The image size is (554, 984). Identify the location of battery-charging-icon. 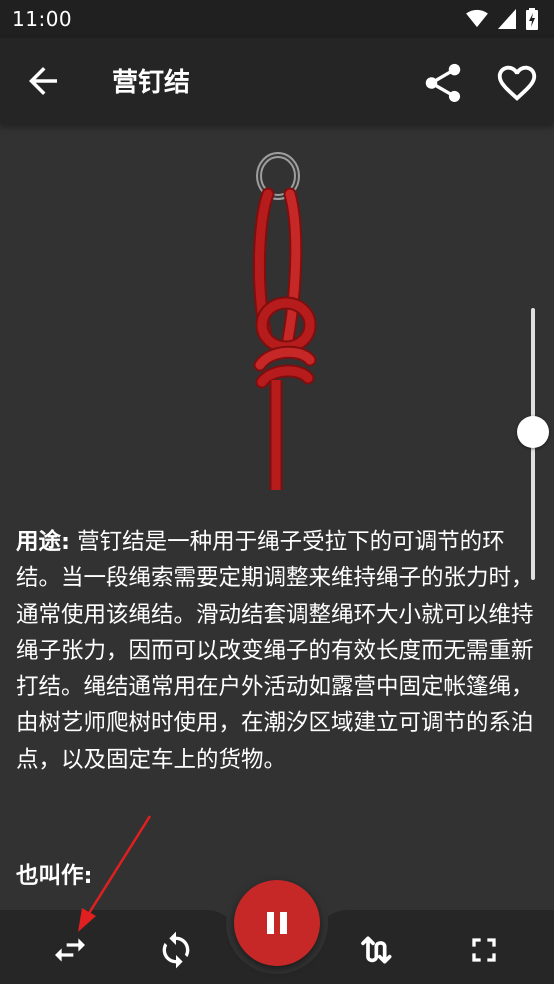
(532, 19).